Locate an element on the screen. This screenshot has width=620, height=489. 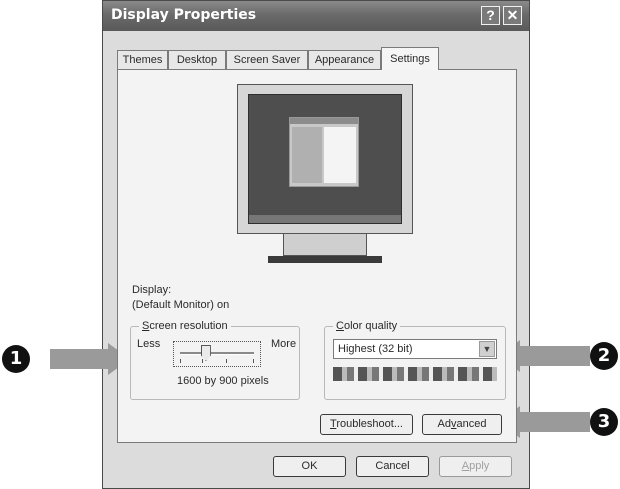
resolution-value: 1600 by 900 pixels is located at coordinates (223, 381).